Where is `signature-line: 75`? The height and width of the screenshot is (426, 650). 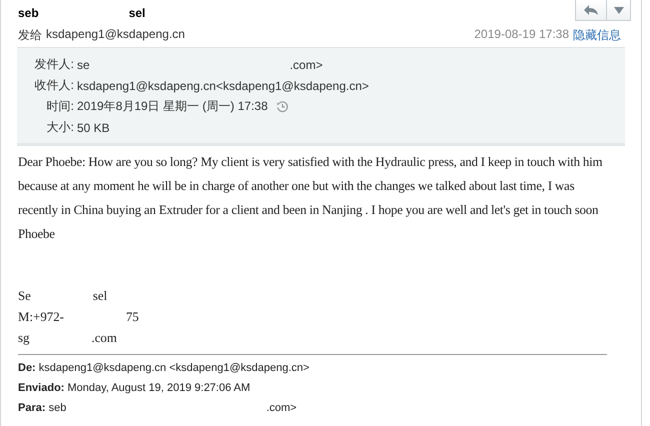 signature-line: 75 is located at coordinates (132, 317).